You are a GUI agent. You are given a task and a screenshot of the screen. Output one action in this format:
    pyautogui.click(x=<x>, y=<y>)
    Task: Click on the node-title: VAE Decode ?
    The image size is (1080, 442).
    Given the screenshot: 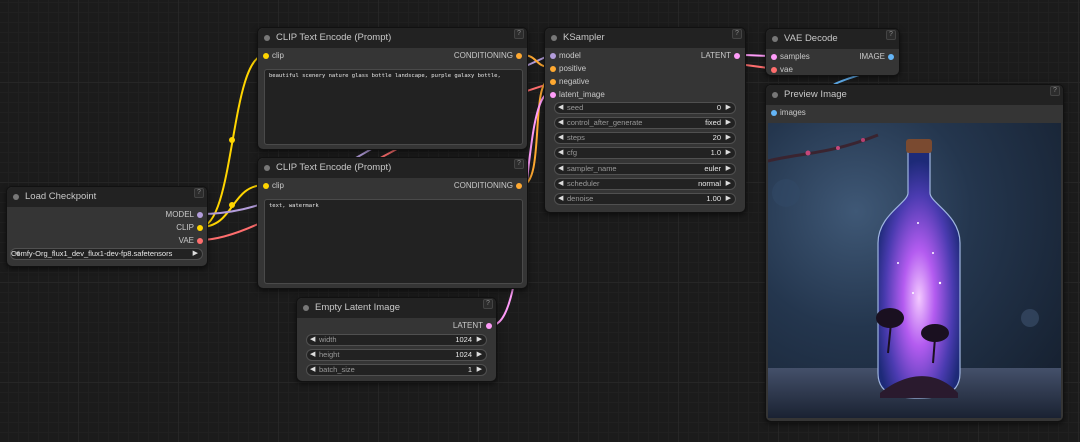 What is the action you would take?
    pyautogui.click(x=832, y=39)
    